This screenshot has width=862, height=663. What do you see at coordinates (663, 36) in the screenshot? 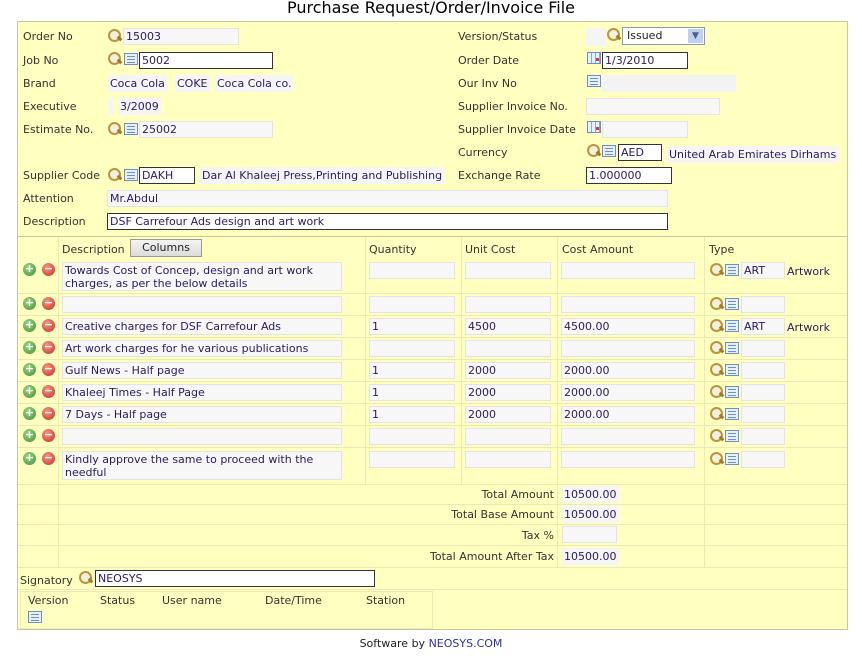
I see `status-select: Issued ▼` at bounding box center [663, 36].